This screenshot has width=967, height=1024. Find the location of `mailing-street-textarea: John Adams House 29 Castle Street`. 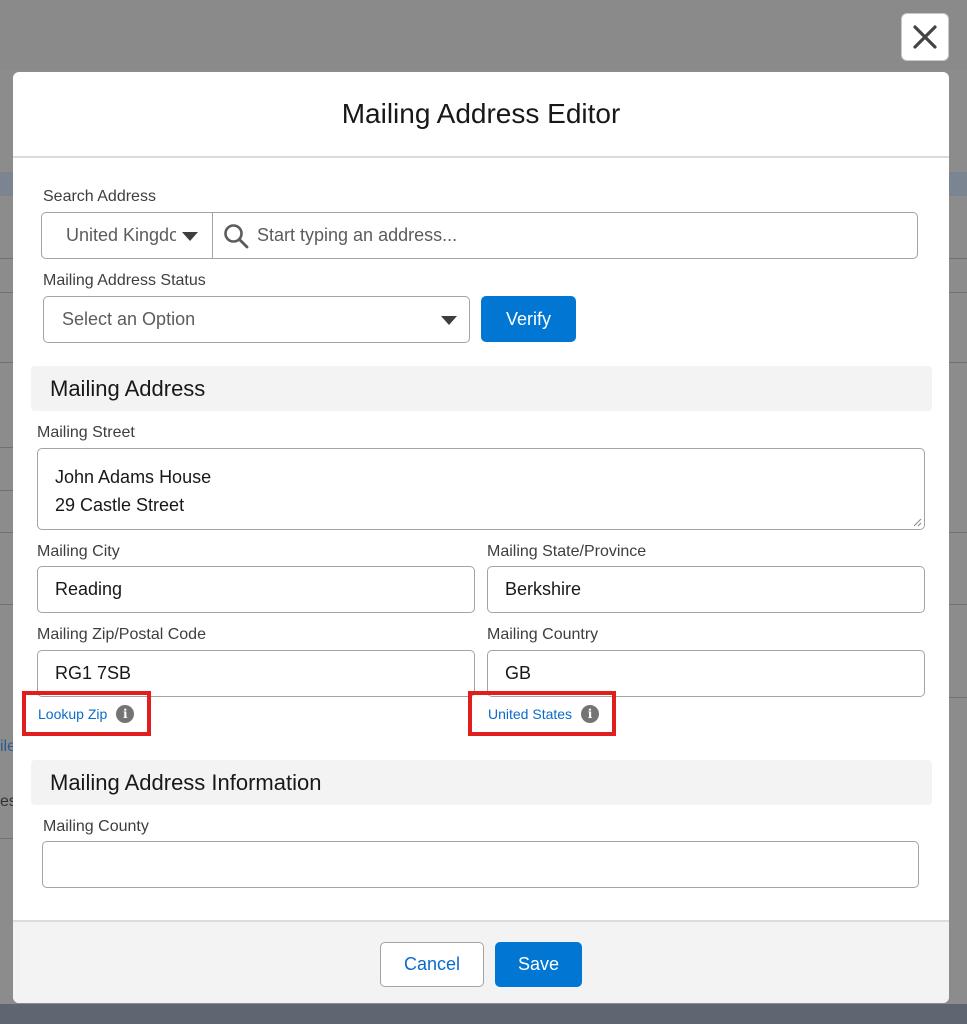

mailing-street-textarea: John Adams House 29 Castle Street is located at coordinates (481, 489).